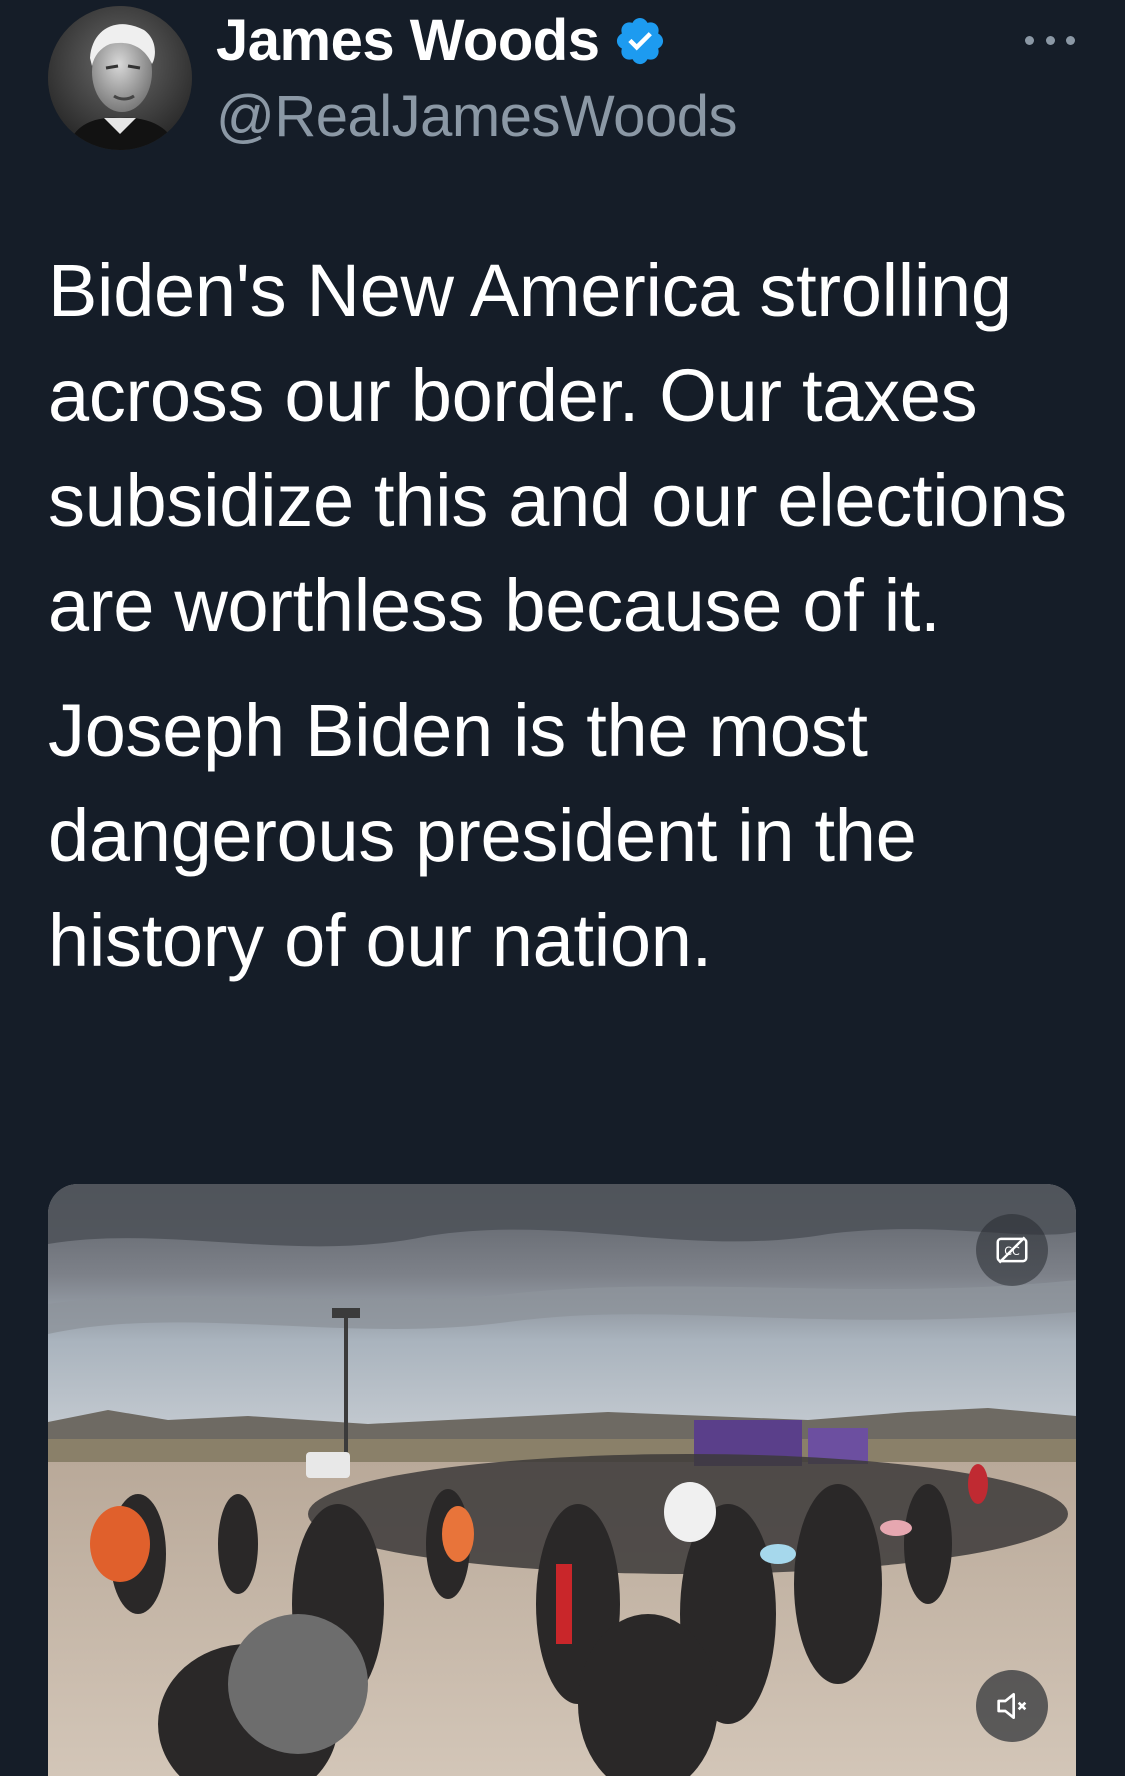  What do you see at coordinates (1012, 1250) in the screenshot?
I see `closed-captions-off-icon: CC` at bounding box center [1012, 1250].